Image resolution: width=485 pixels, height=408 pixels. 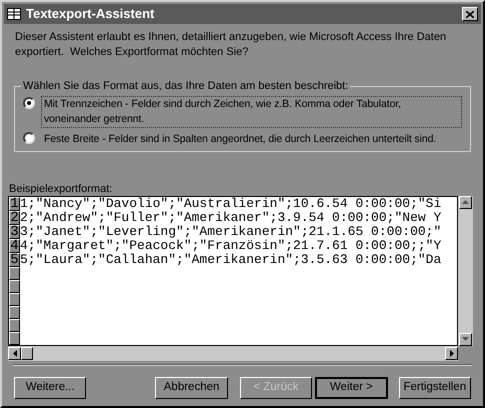 What do you see at coordinates (465, 202) in the screenshot?
I see `scroll-up-icon` at bounding box center [465, 202].